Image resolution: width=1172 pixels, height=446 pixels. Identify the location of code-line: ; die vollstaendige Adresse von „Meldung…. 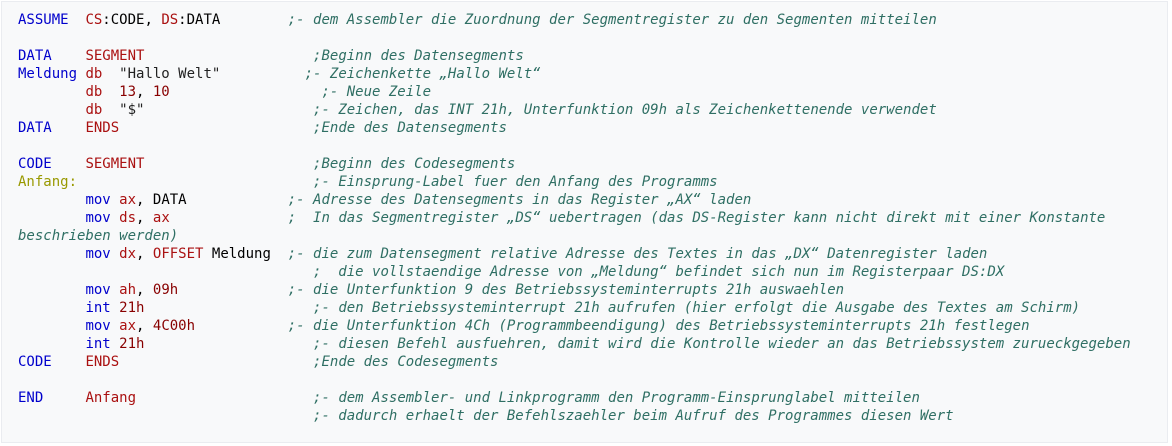
(592, 272).